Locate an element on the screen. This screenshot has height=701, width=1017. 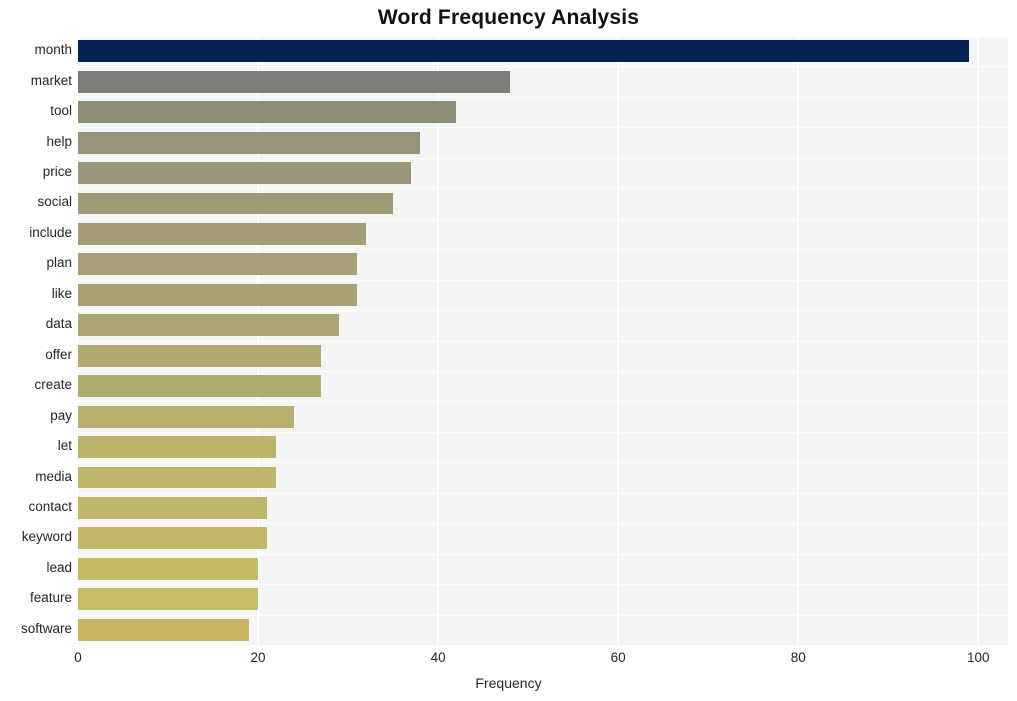
bar-data is located at coordinates (209, 325).